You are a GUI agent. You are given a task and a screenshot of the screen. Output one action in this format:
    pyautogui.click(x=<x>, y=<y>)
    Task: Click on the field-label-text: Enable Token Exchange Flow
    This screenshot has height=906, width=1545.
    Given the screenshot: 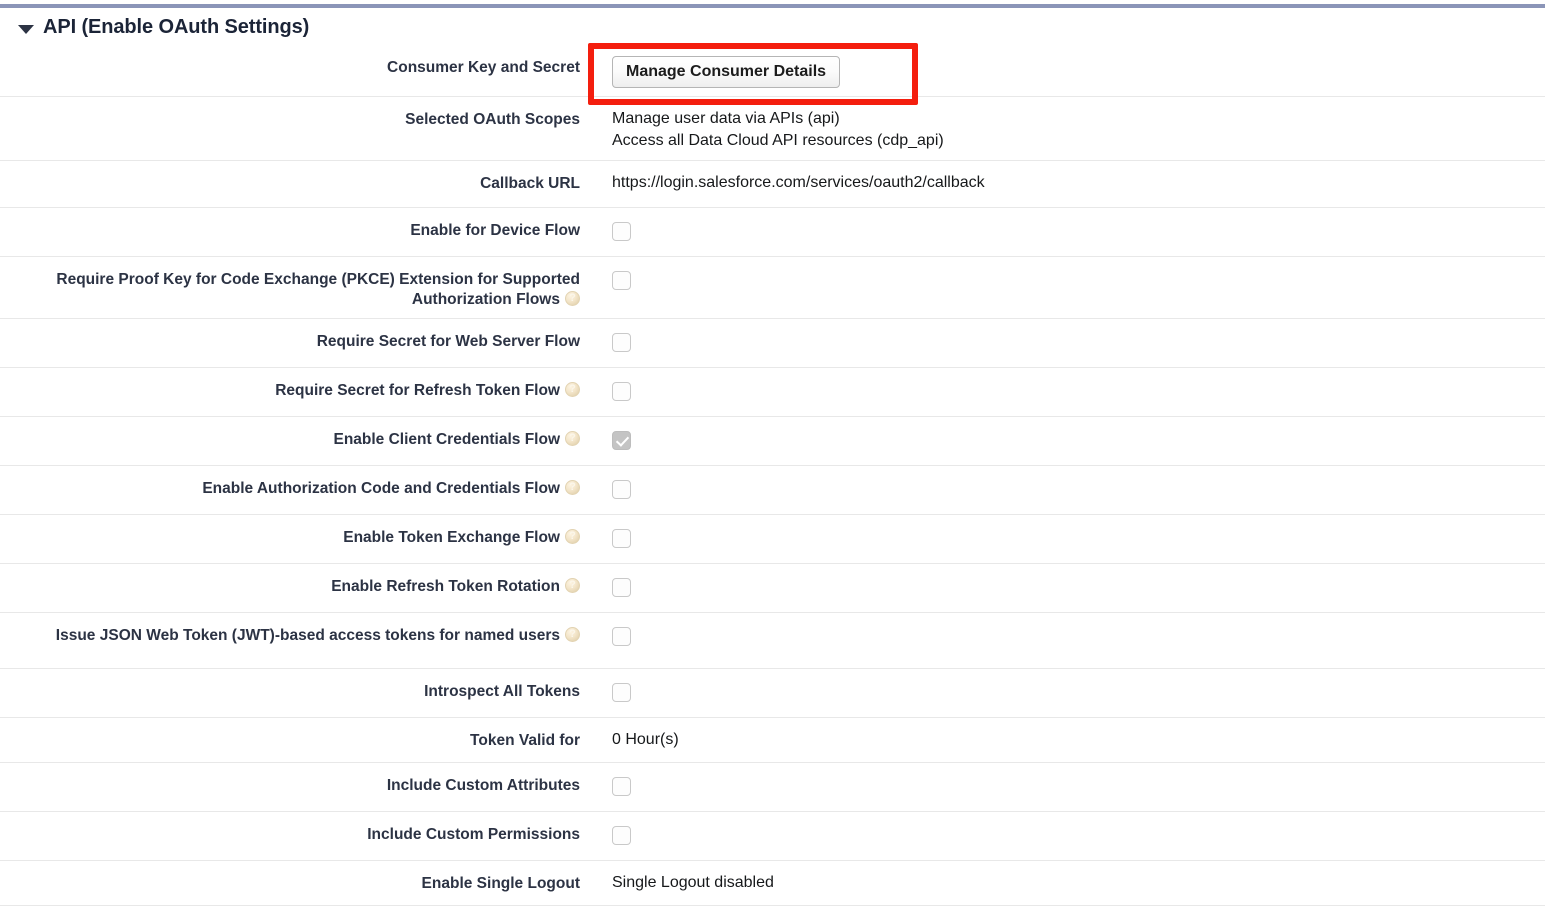 What is the action you would take?
    pyautogui.click(x=451, y=537)
    